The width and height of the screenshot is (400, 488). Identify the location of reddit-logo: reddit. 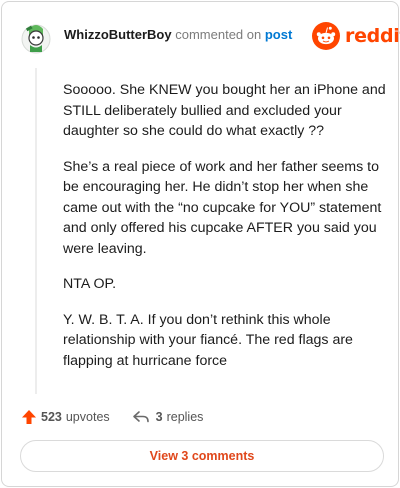
(356, 36).